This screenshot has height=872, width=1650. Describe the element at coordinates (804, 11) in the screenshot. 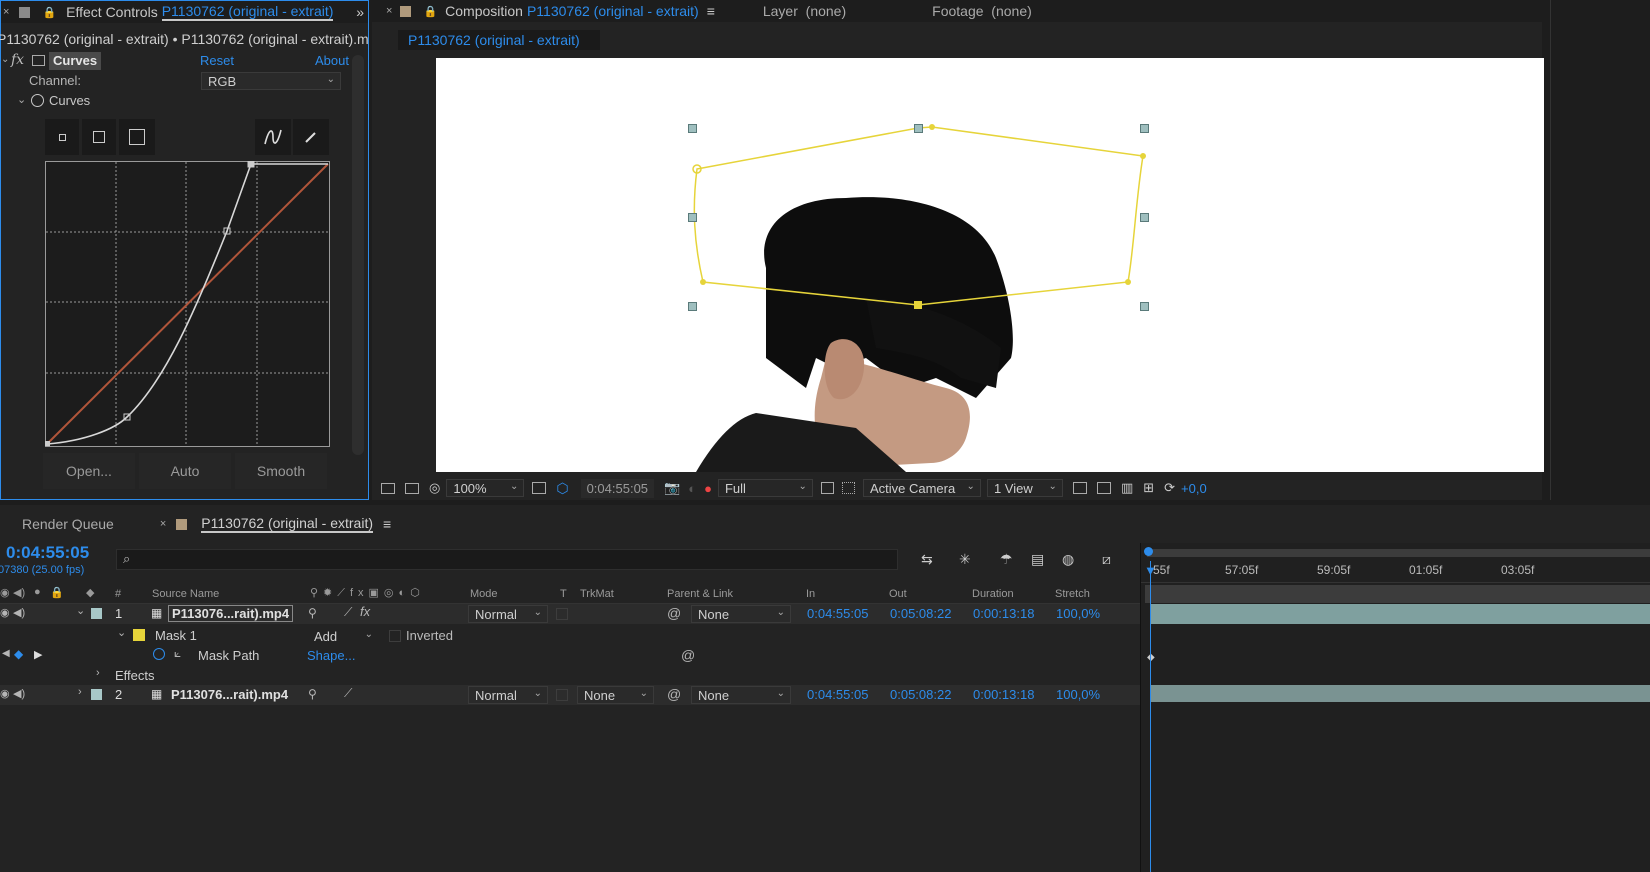

I see `layer-tab: Layer (none)` at that location.